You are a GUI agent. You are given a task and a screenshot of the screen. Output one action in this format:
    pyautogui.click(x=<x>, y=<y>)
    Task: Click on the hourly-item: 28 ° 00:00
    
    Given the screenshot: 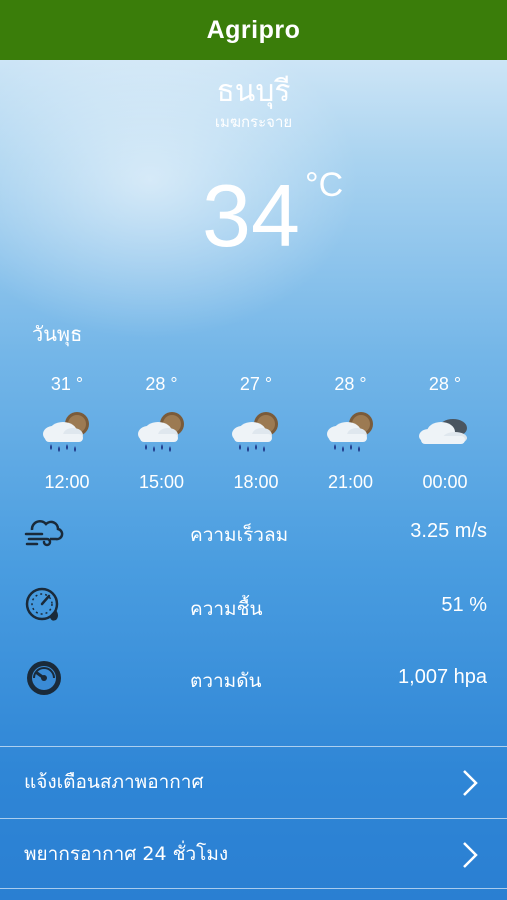 What is the action you would take?
    pyautogui.click(x=445, y=433)
    